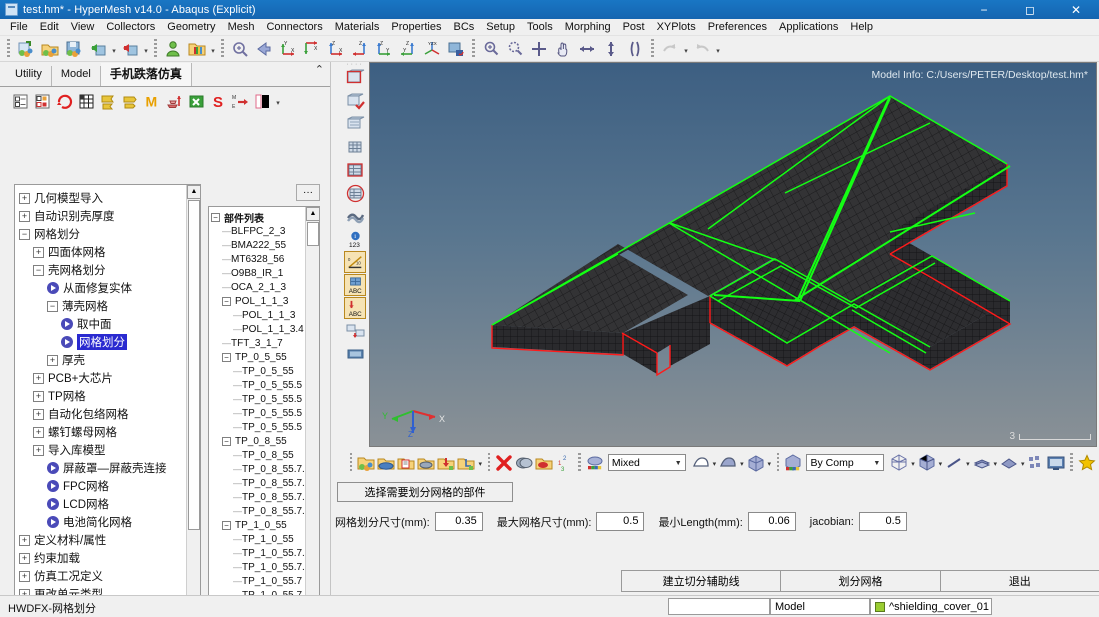  I want to click on pan-center-icon, so click(539, 49).